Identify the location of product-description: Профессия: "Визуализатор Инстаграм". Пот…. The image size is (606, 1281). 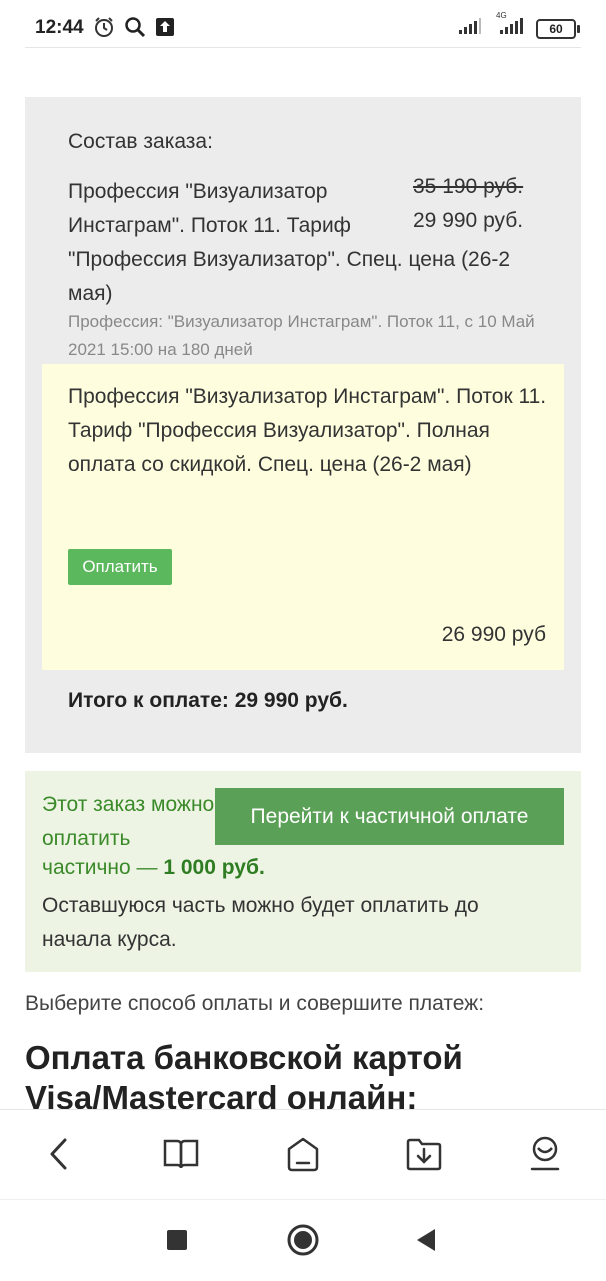
(301, 335).